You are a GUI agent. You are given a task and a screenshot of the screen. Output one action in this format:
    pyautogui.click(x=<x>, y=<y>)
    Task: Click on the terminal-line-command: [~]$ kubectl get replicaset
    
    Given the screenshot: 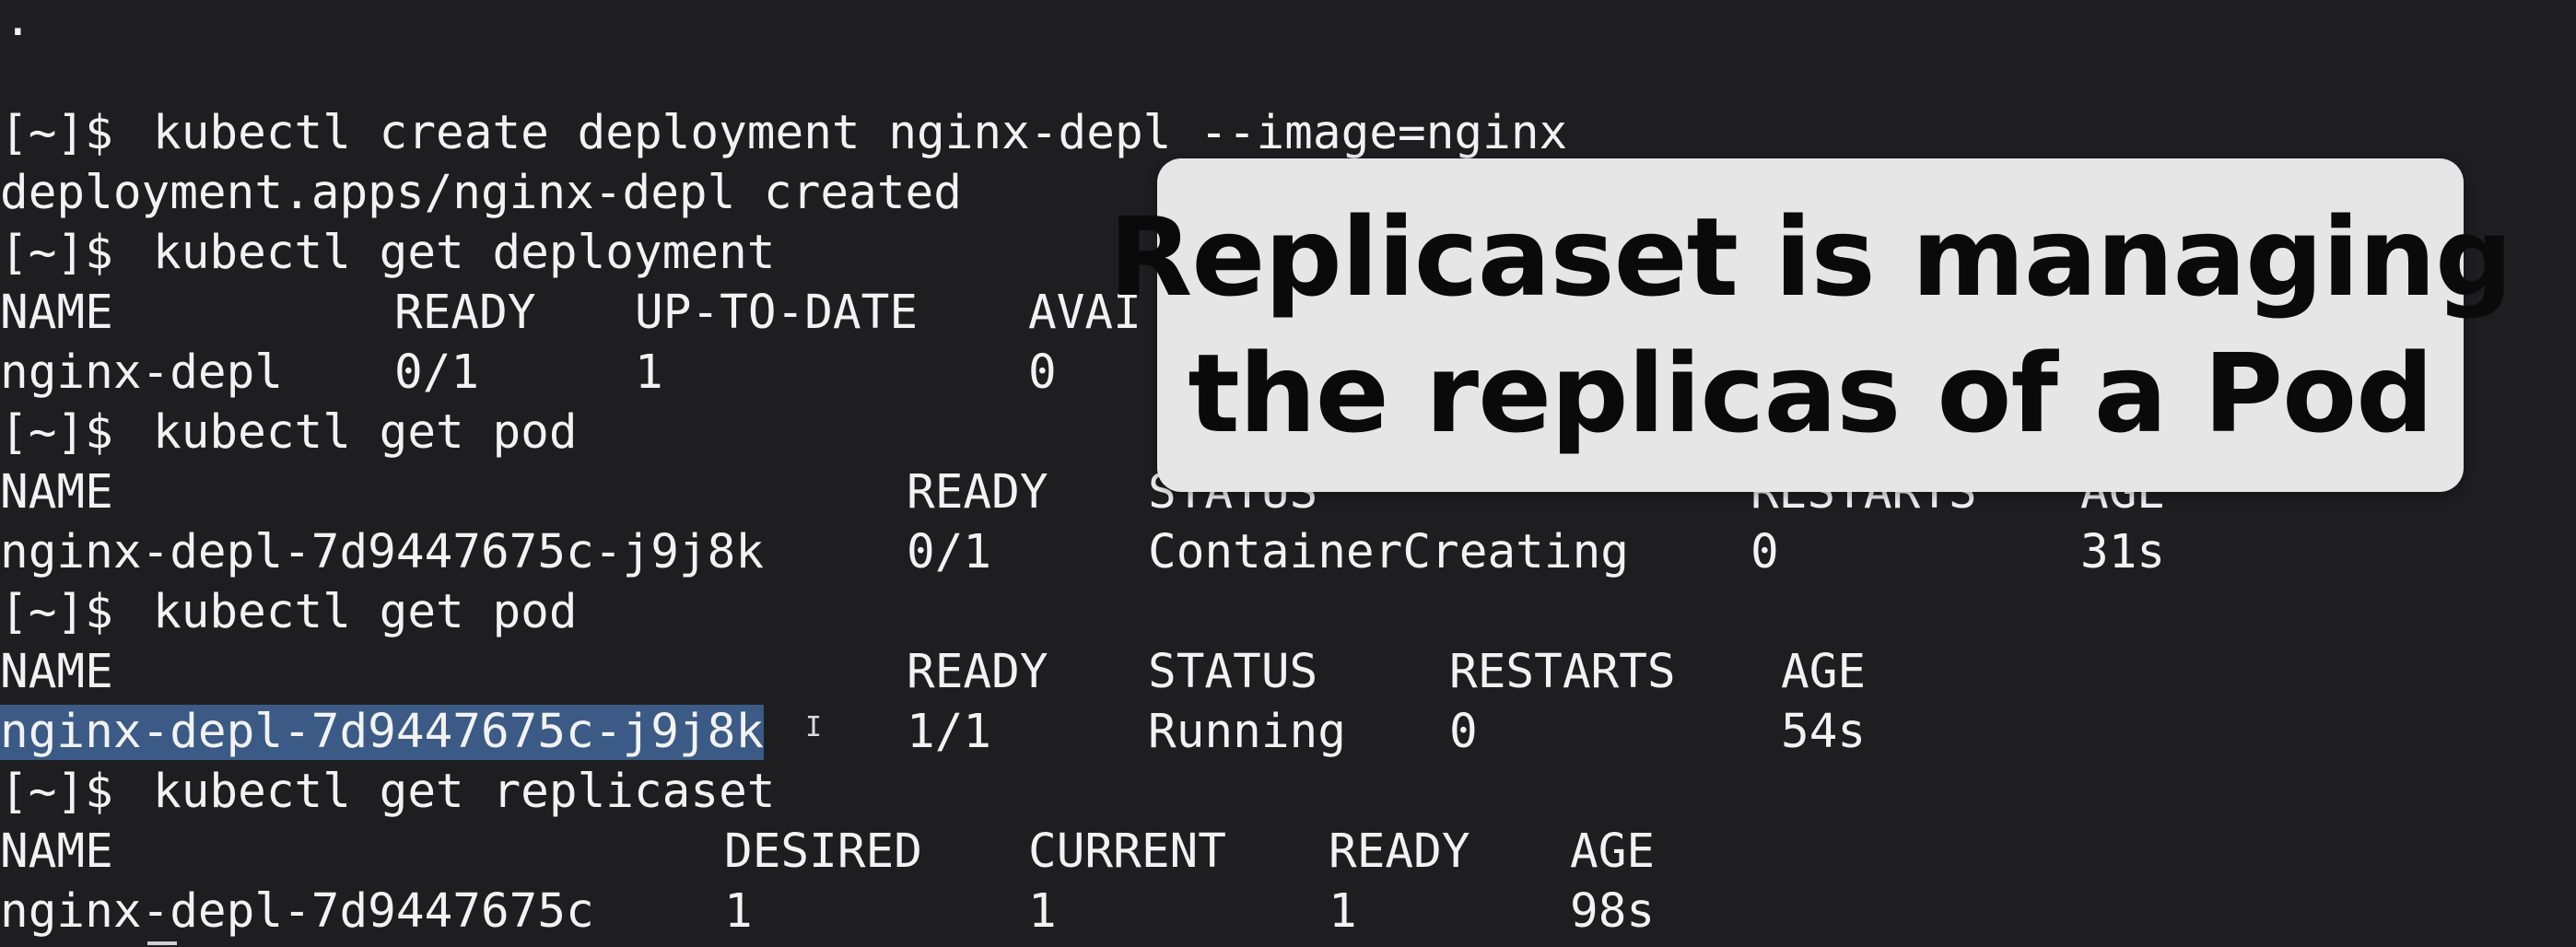 What is the action you would take?
    pyautogui.click(x=388, y=792)
    